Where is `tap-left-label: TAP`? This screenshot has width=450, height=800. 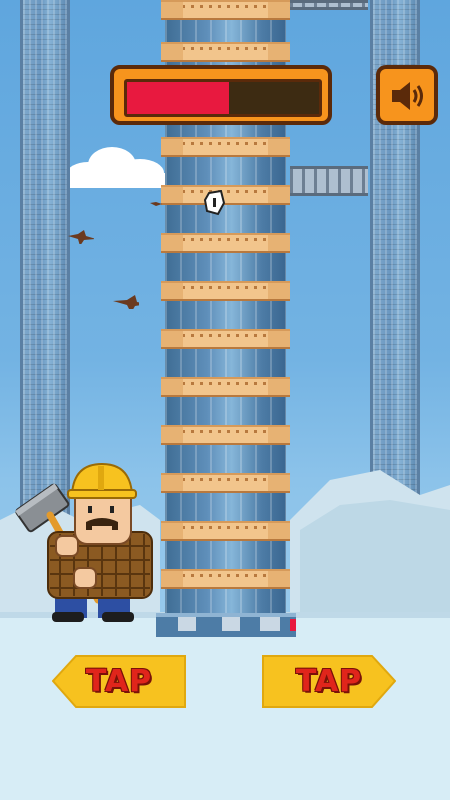
tap-left-label: TAP is located at coordinates (119, 681).